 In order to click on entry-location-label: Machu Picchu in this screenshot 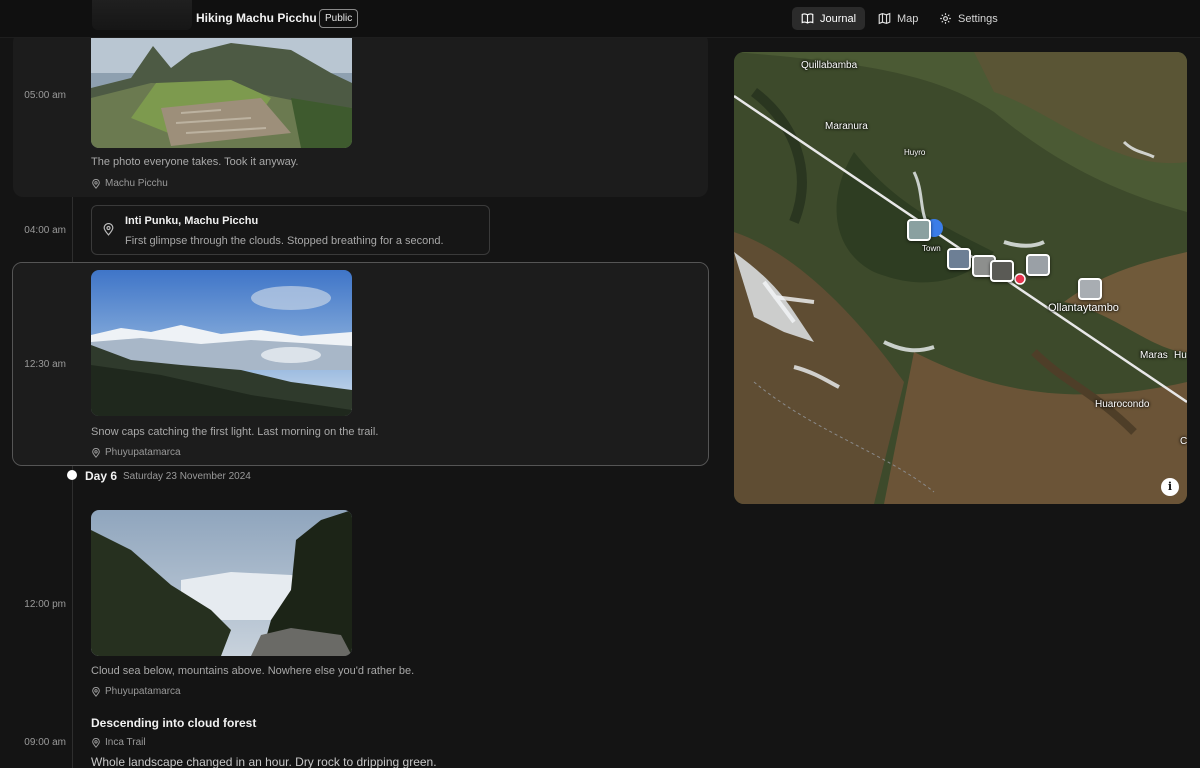, I will do `click(136, 183)`.